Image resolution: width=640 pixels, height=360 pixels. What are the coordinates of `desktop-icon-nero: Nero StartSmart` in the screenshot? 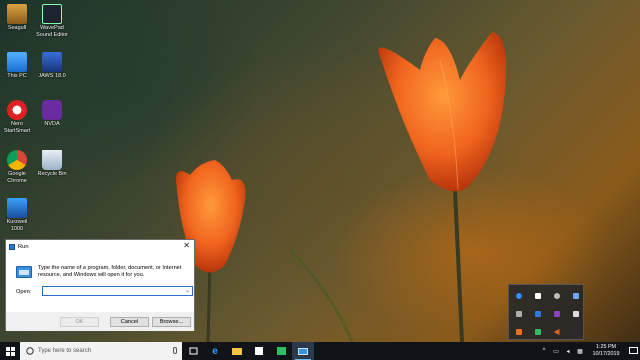 It's located at (17, 117).